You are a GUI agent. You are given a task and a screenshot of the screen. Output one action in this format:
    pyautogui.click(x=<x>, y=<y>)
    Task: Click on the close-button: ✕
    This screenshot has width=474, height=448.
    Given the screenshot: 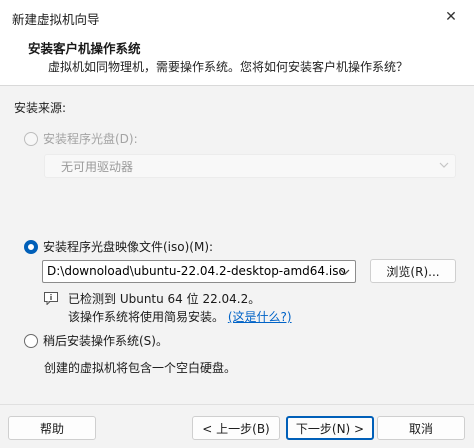 What is the action you would take?
    pyautogui.click(x=451, y=17)
    